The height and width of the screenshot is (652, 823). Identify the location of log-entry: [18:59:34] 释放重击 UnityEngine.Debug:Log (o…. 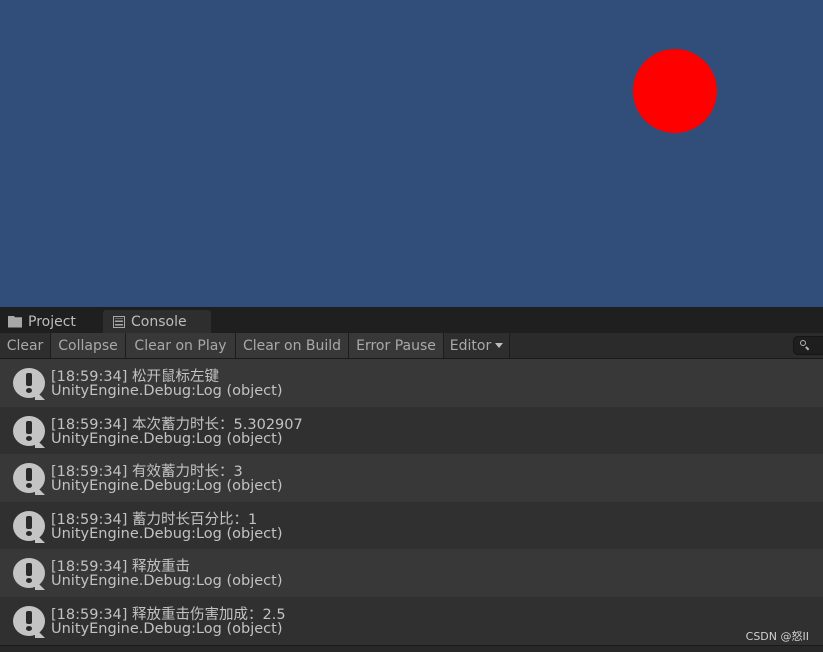
(411, 573).